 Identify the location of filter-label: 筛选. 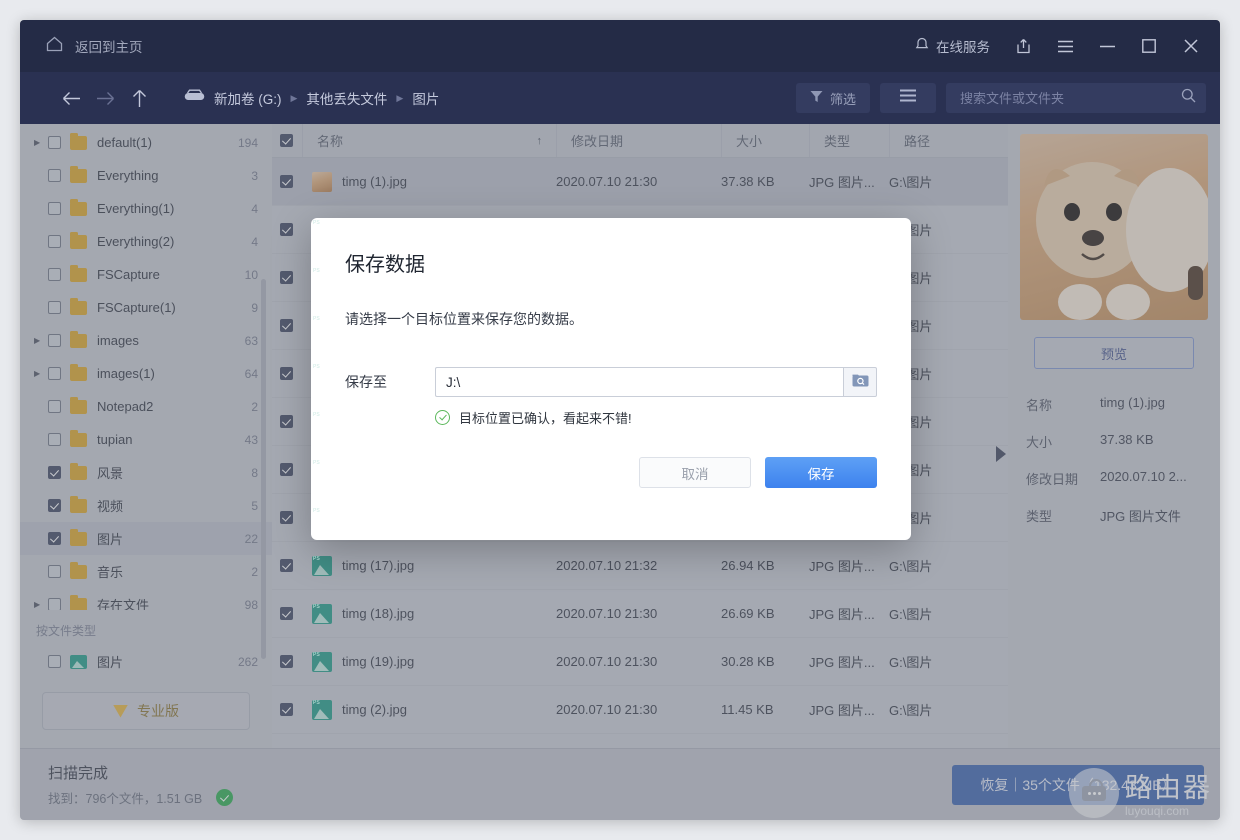
(842, 99).